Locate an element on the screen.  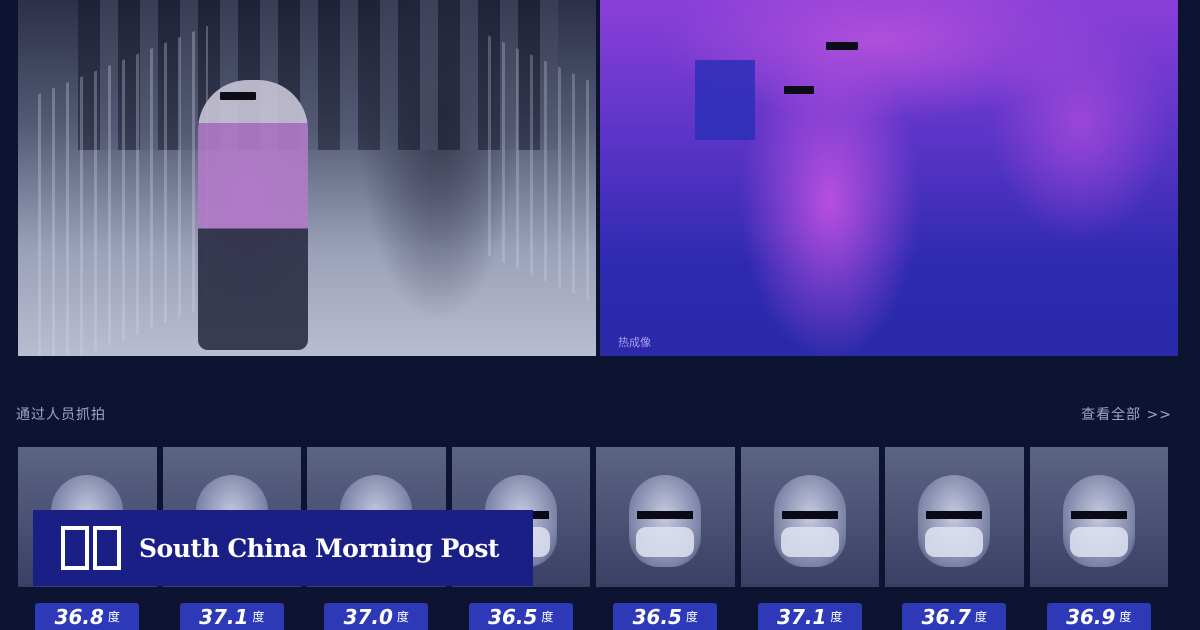
temperature-badge: 37.0 度 is located at coordinates (376, 616).